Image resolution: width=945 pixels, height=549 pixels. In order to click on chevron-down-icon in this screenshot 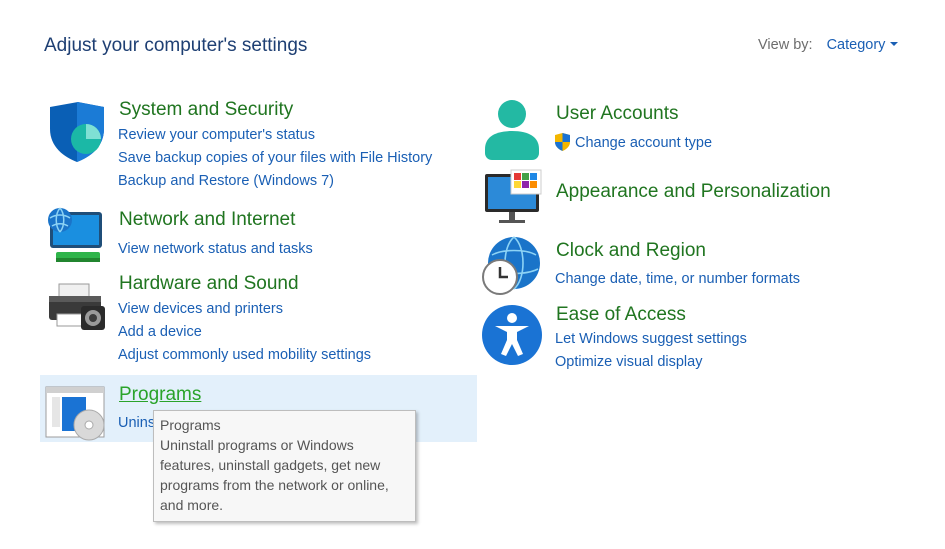, I will do `click(894, 44)`.